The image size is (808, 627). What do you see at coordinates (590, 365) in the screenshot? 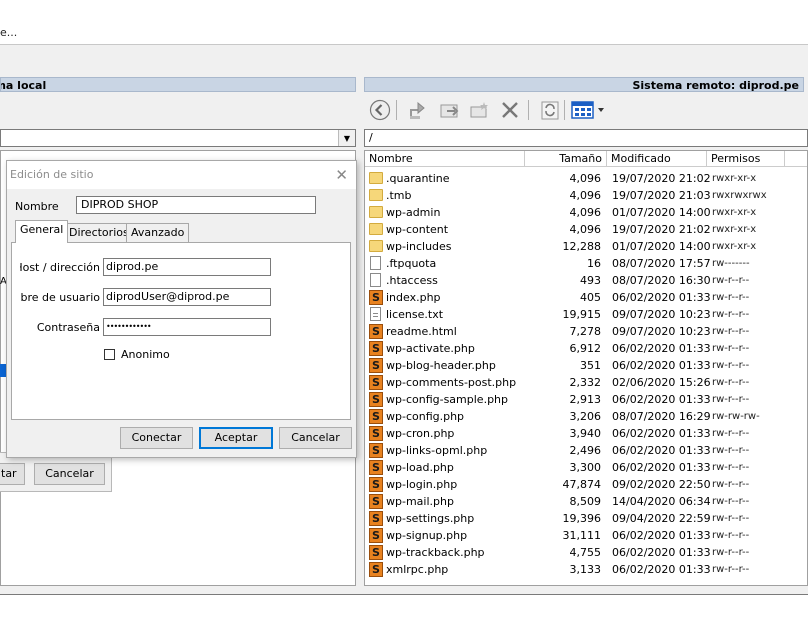
I see `file-size: 351` at bounding box center [590, 365].